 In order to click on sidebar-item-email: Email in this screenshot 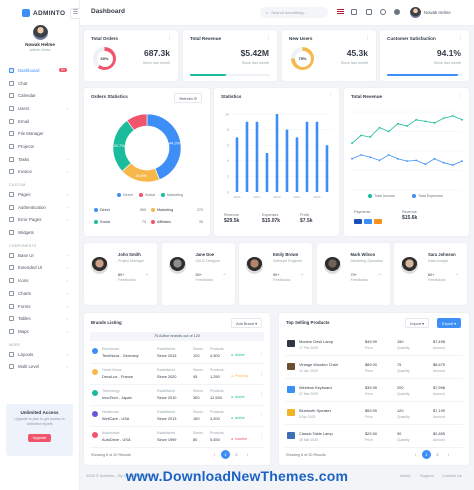, I will do `click(40, 121)`.